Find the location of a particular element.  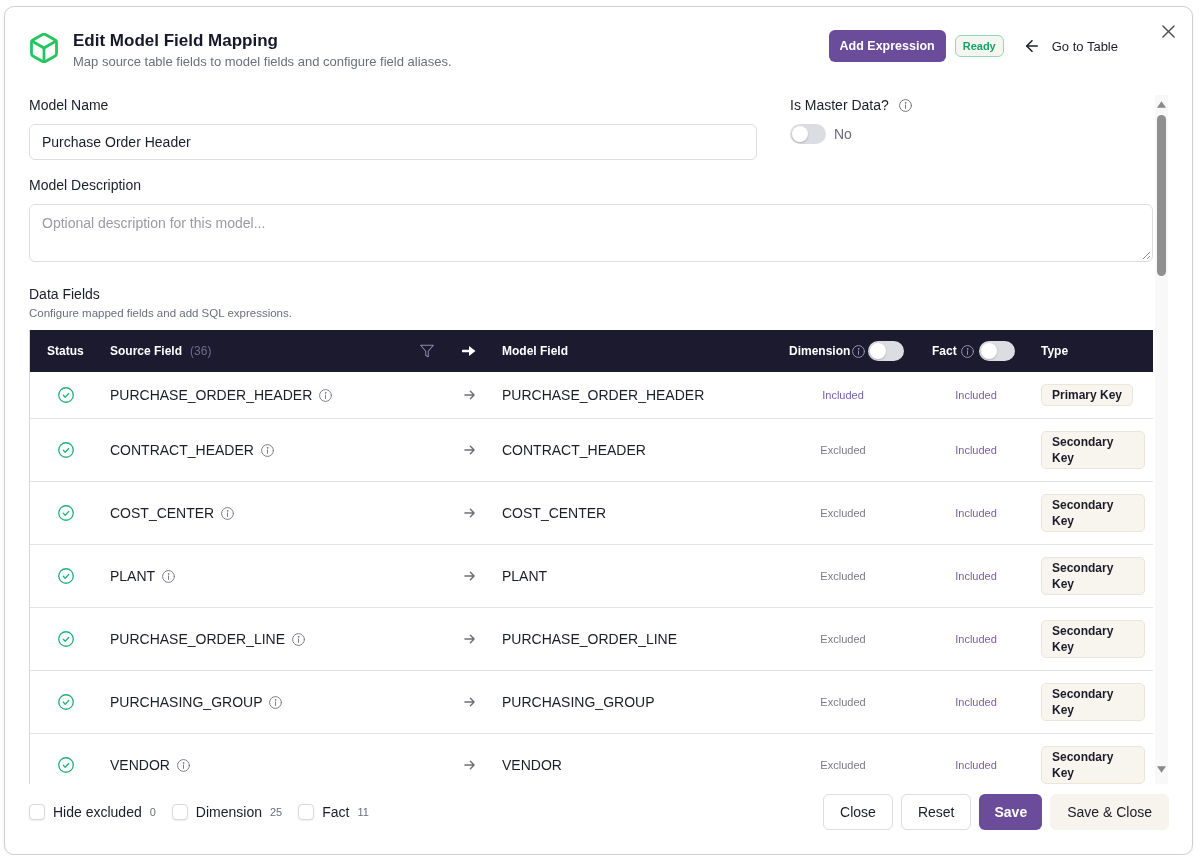

dialog-subtitle: Map source table fields to model fields and configure field aliases. is located at coordinates (263, 62).